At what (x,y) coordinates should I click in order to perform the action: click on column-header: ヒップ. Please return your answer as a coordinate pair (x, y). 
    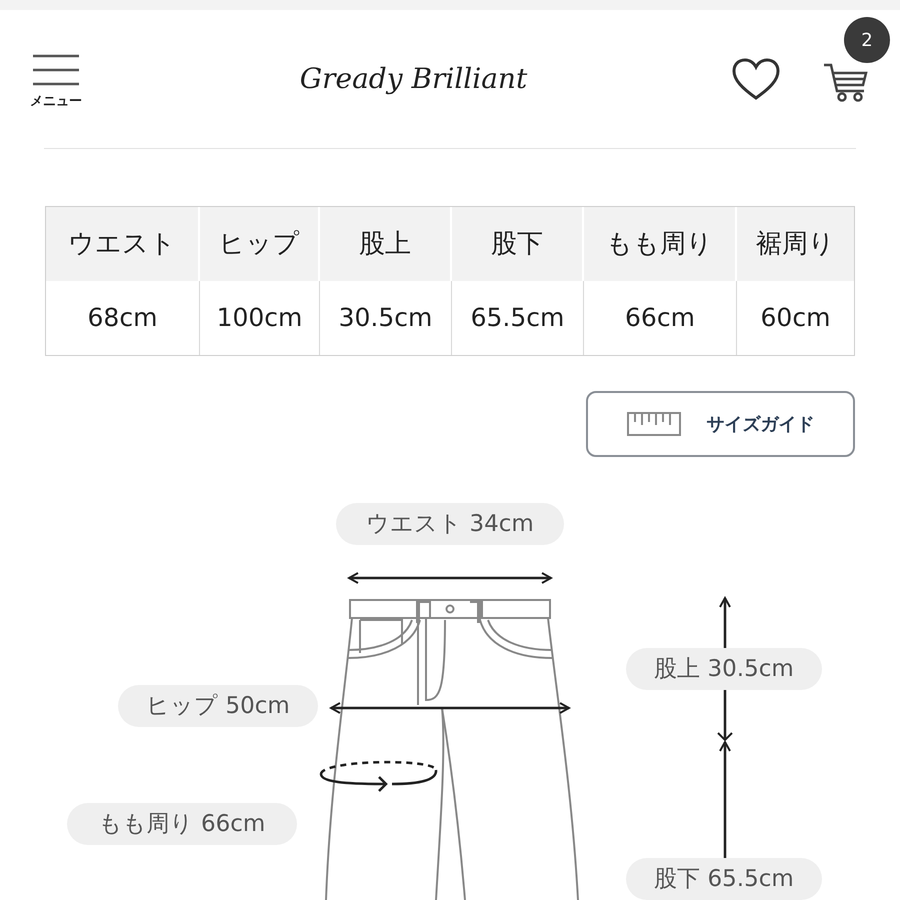
    Looking at the image, I should click on (260, 244).